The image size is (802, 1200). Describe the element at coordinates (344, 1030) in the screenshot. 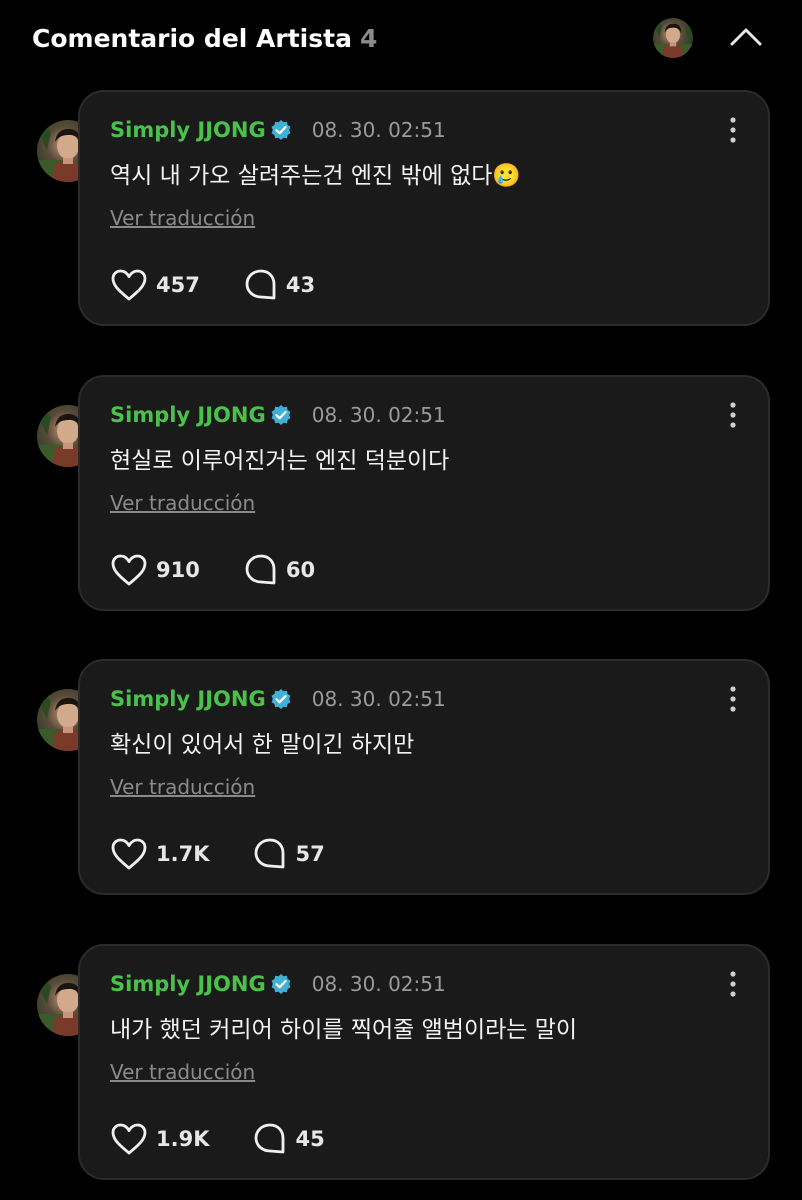

I see `comment-text: 내가 했던 커리어 하이를 찍어줄 앨범이라는 말이` at that location.